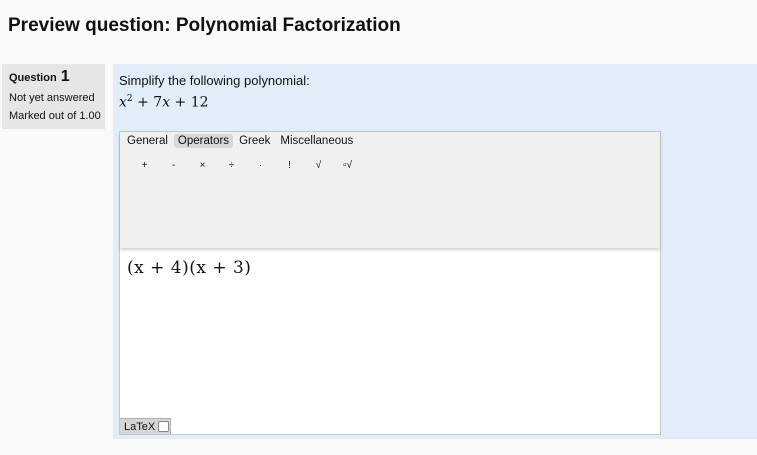 The width and height of the screenshot is (757, 455). What do you see at coordinates (202, 165) in the screenshot?
I see `times-operator-button: ×` at bounding box center [202, 165].